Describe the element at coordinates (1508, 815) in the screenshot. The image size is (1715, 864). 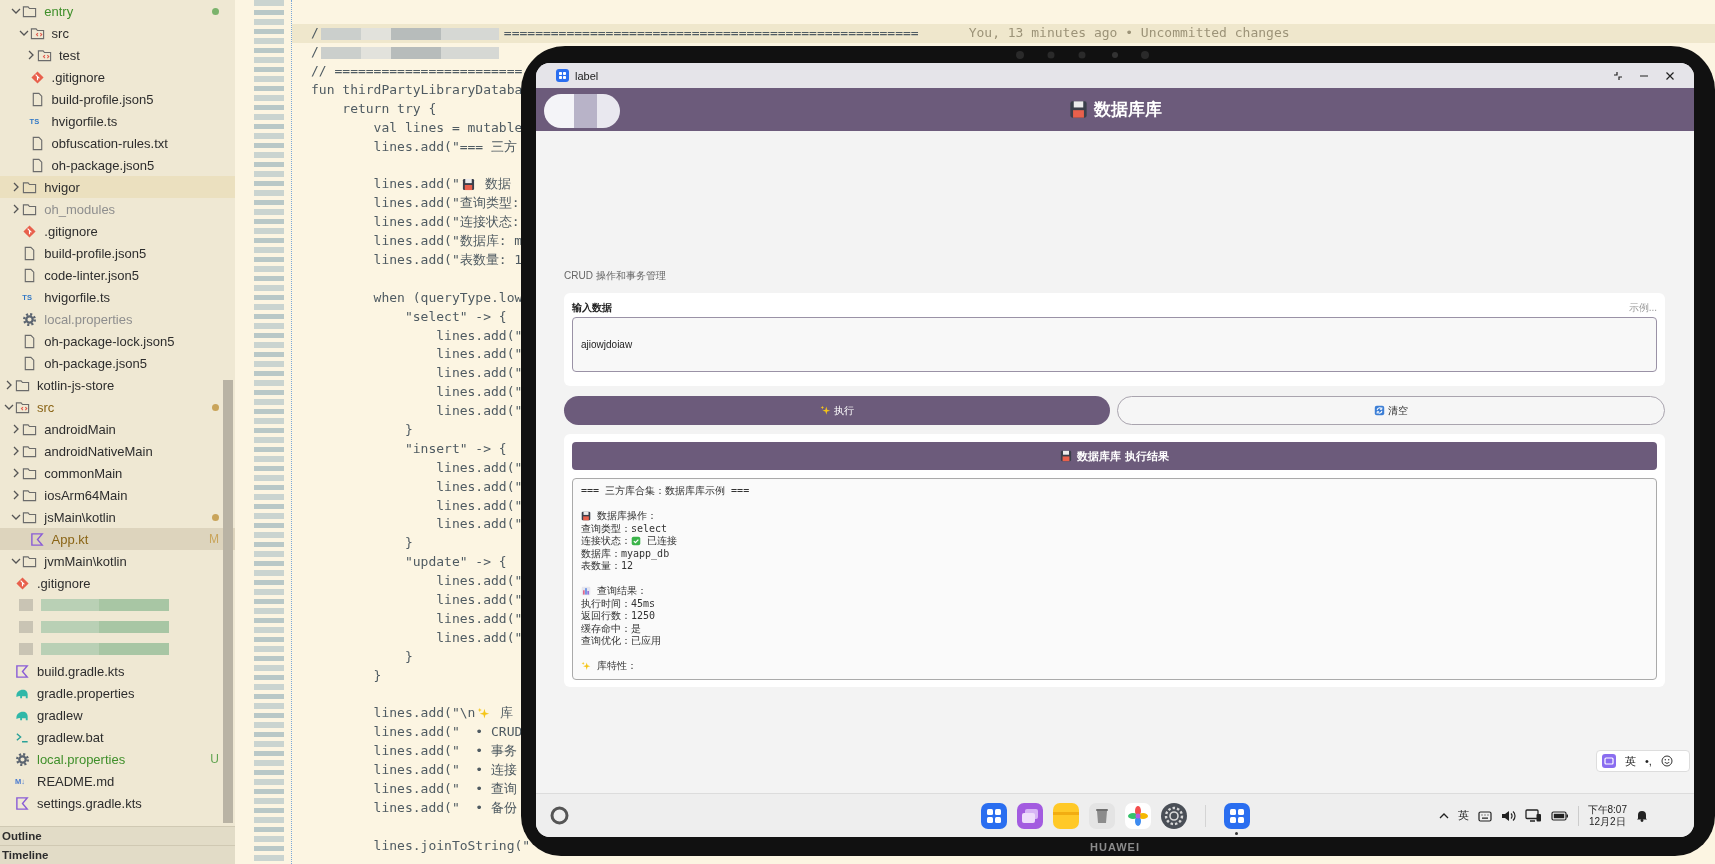
I see `volume-icon` at that location.